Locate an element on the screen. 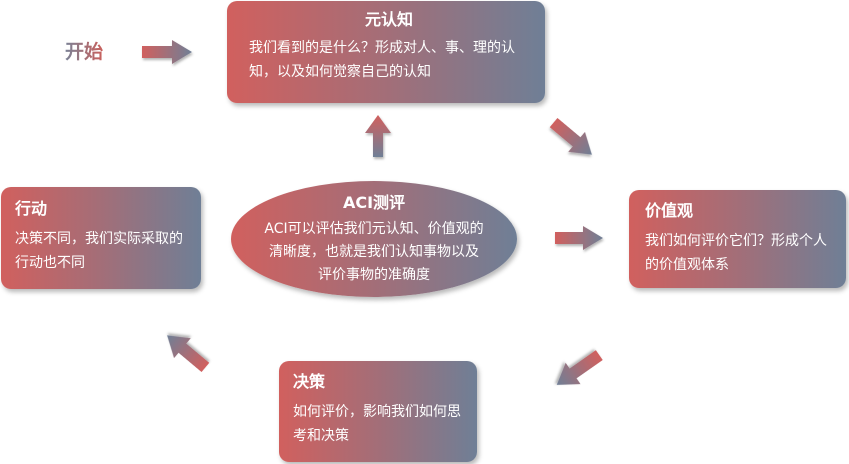 The height and width of the screenshot is (464, 849). decision-text: 如何评价，影响我们如何思考和决策 is located at coordinates (377, 424).